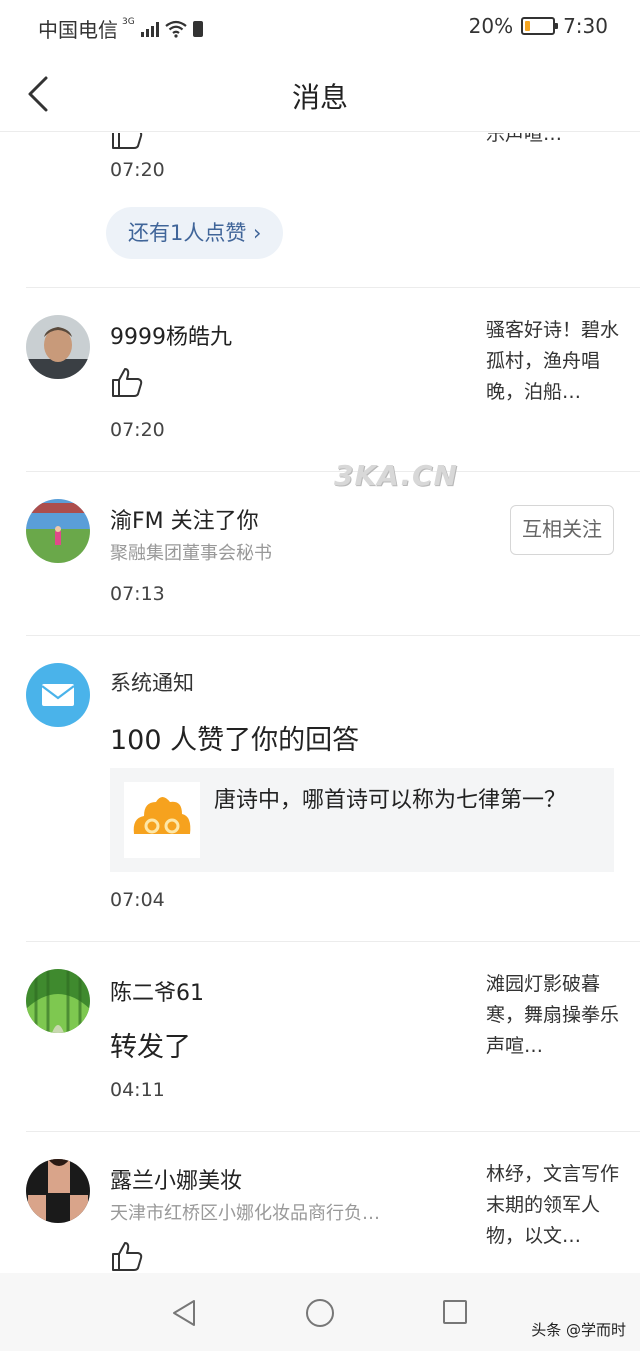  Describe the element at coordinates (191, 553) in the screenshot. I see `user-subtitle: 聚融集团董事会秘书` at that location.